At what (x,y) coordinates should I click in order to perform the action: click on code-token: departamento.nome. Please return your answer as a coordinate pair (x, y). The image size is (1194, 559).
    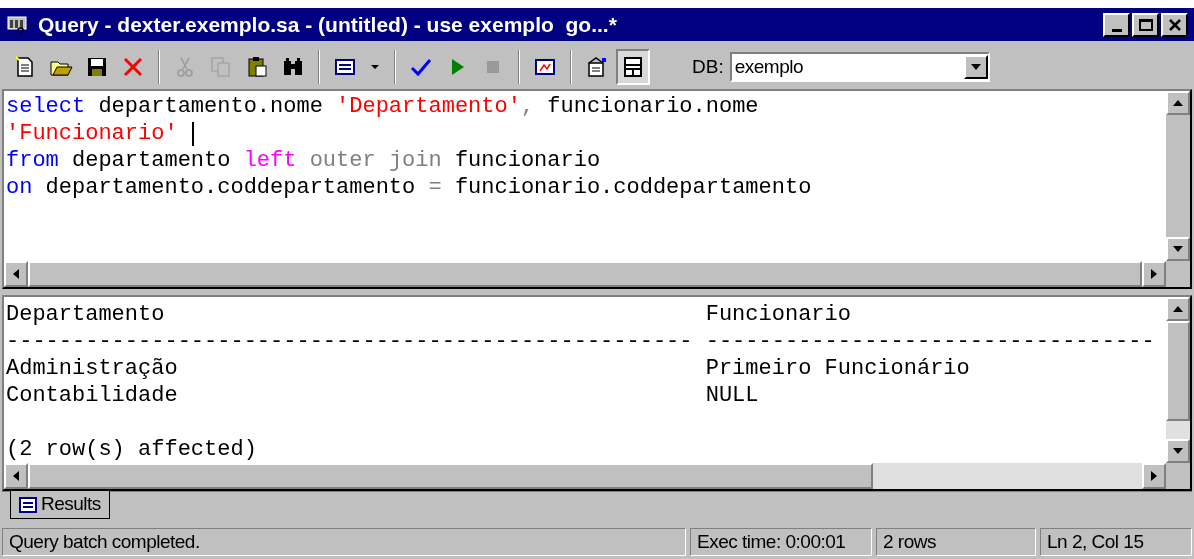
    Looking at the image, I should click on (210, 106).